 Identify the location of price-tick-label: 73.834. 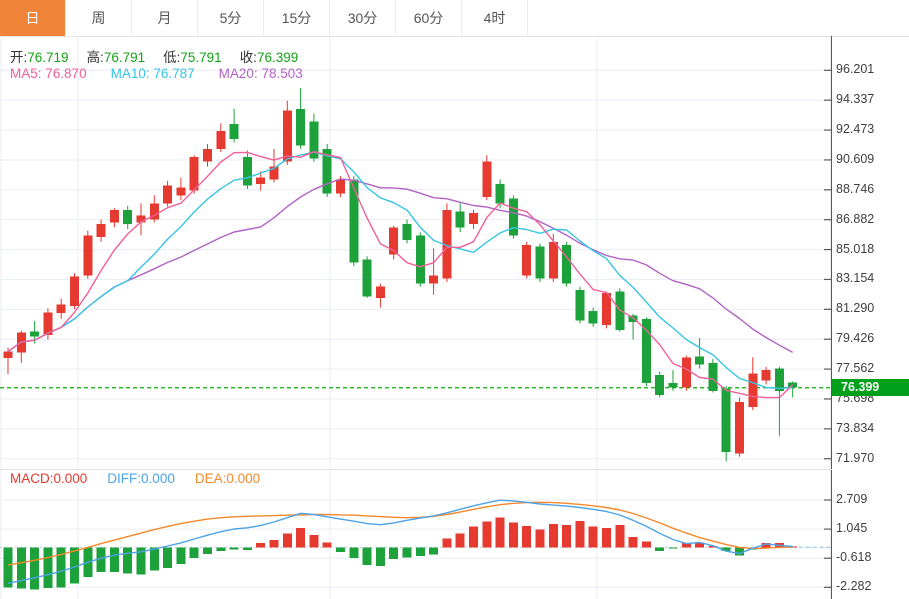
(855, 427).